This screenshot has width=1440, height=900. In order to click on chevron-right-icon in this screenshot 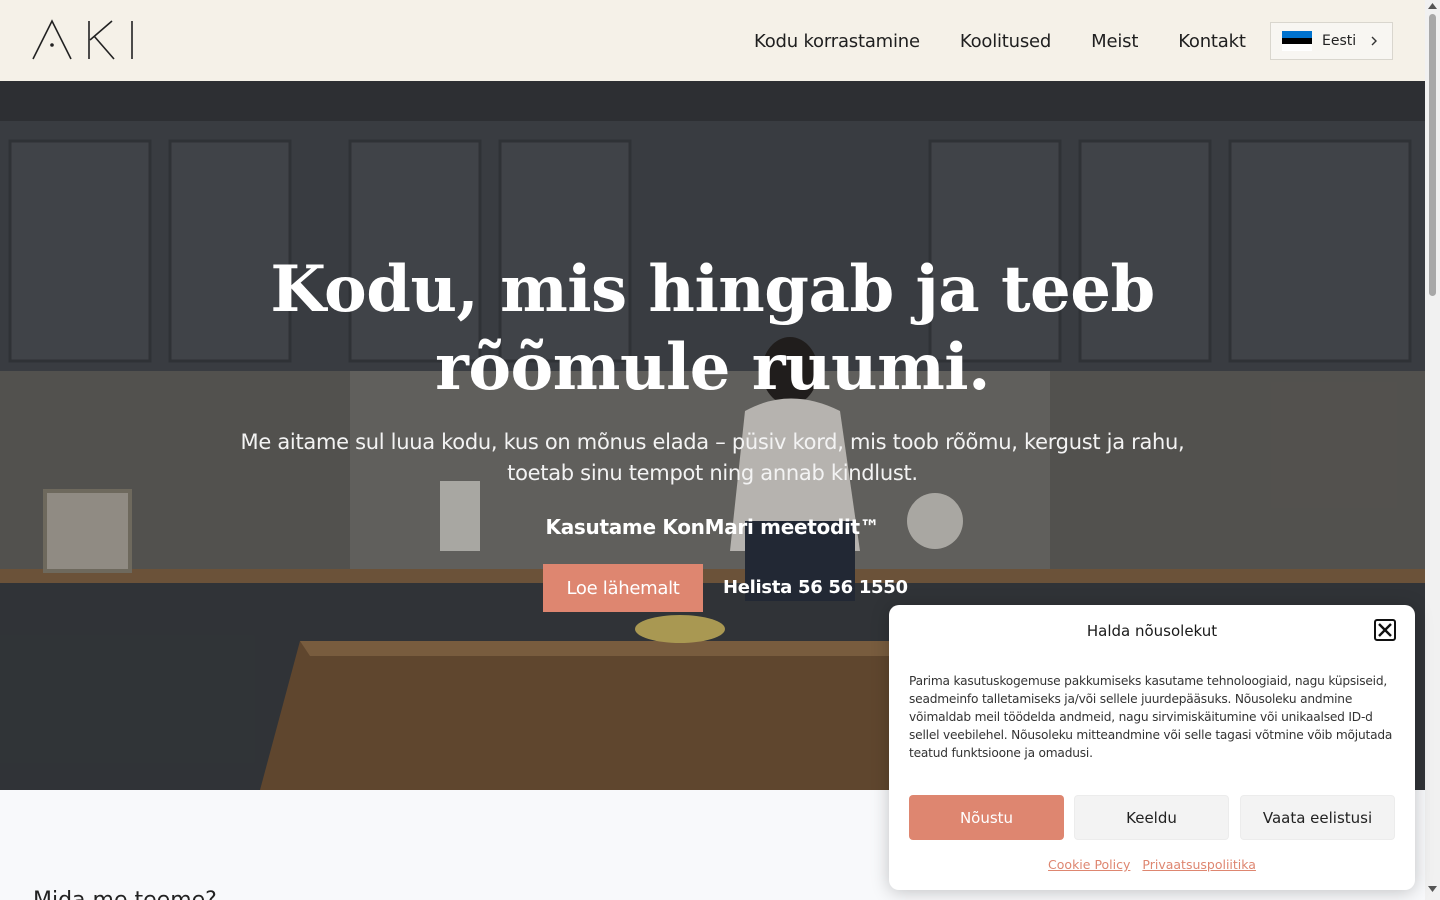, I will do `click(1374, 41)`.